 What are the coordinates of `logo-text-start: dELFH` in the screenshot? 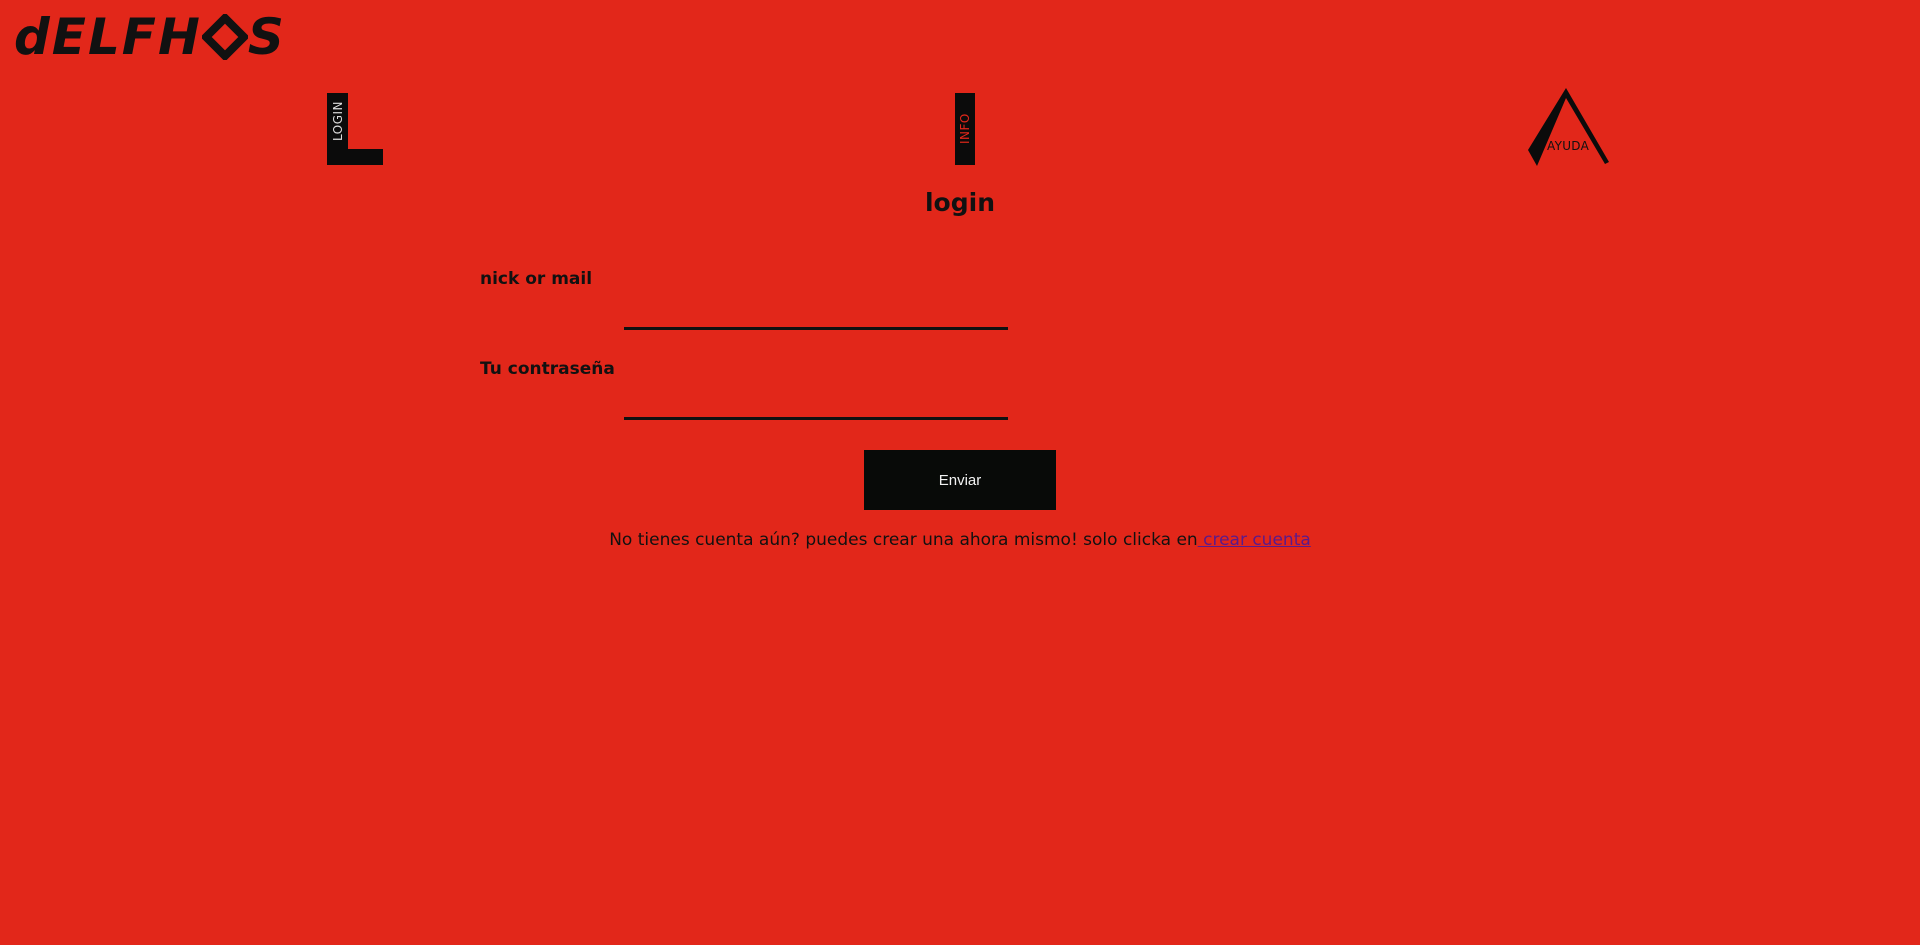 It's located at (108, 37).